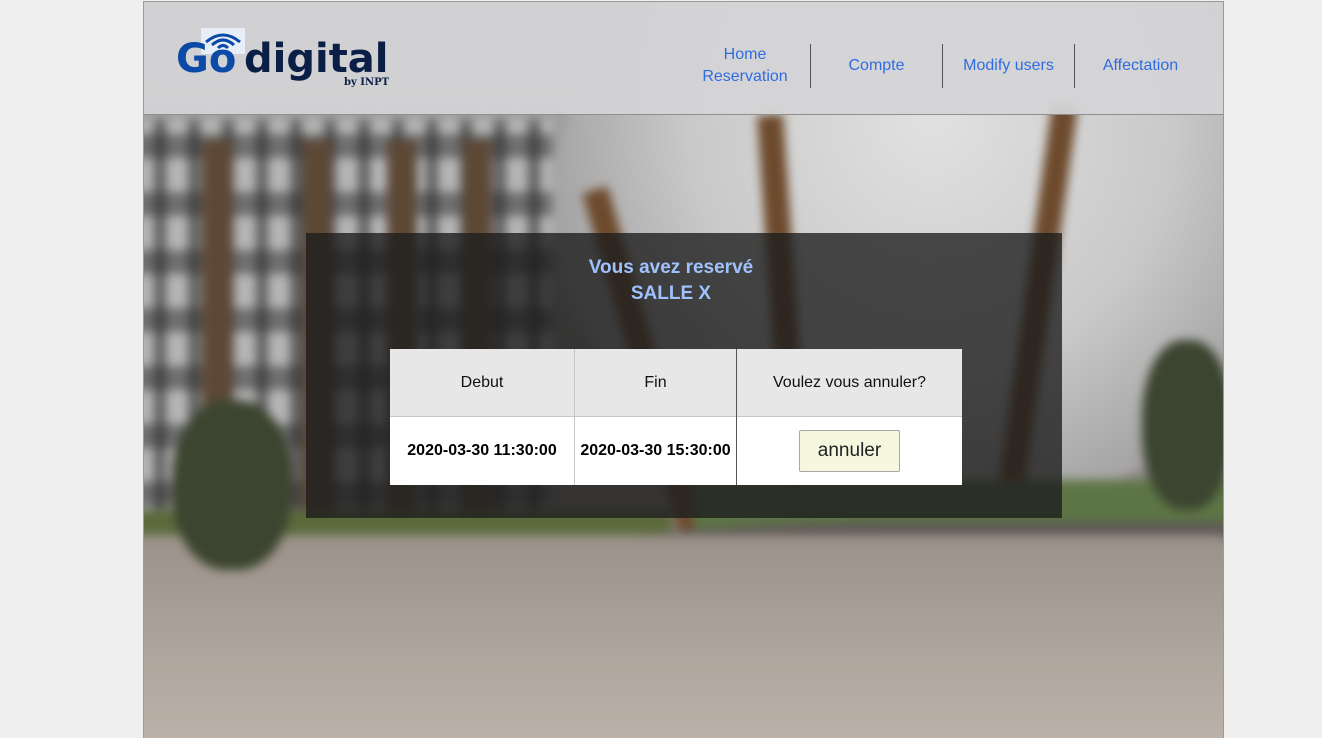 This screenshot has height=738, width=1322. I want to click on cell-fin: 2020-03-30 15:30:00, so click(655, 450).